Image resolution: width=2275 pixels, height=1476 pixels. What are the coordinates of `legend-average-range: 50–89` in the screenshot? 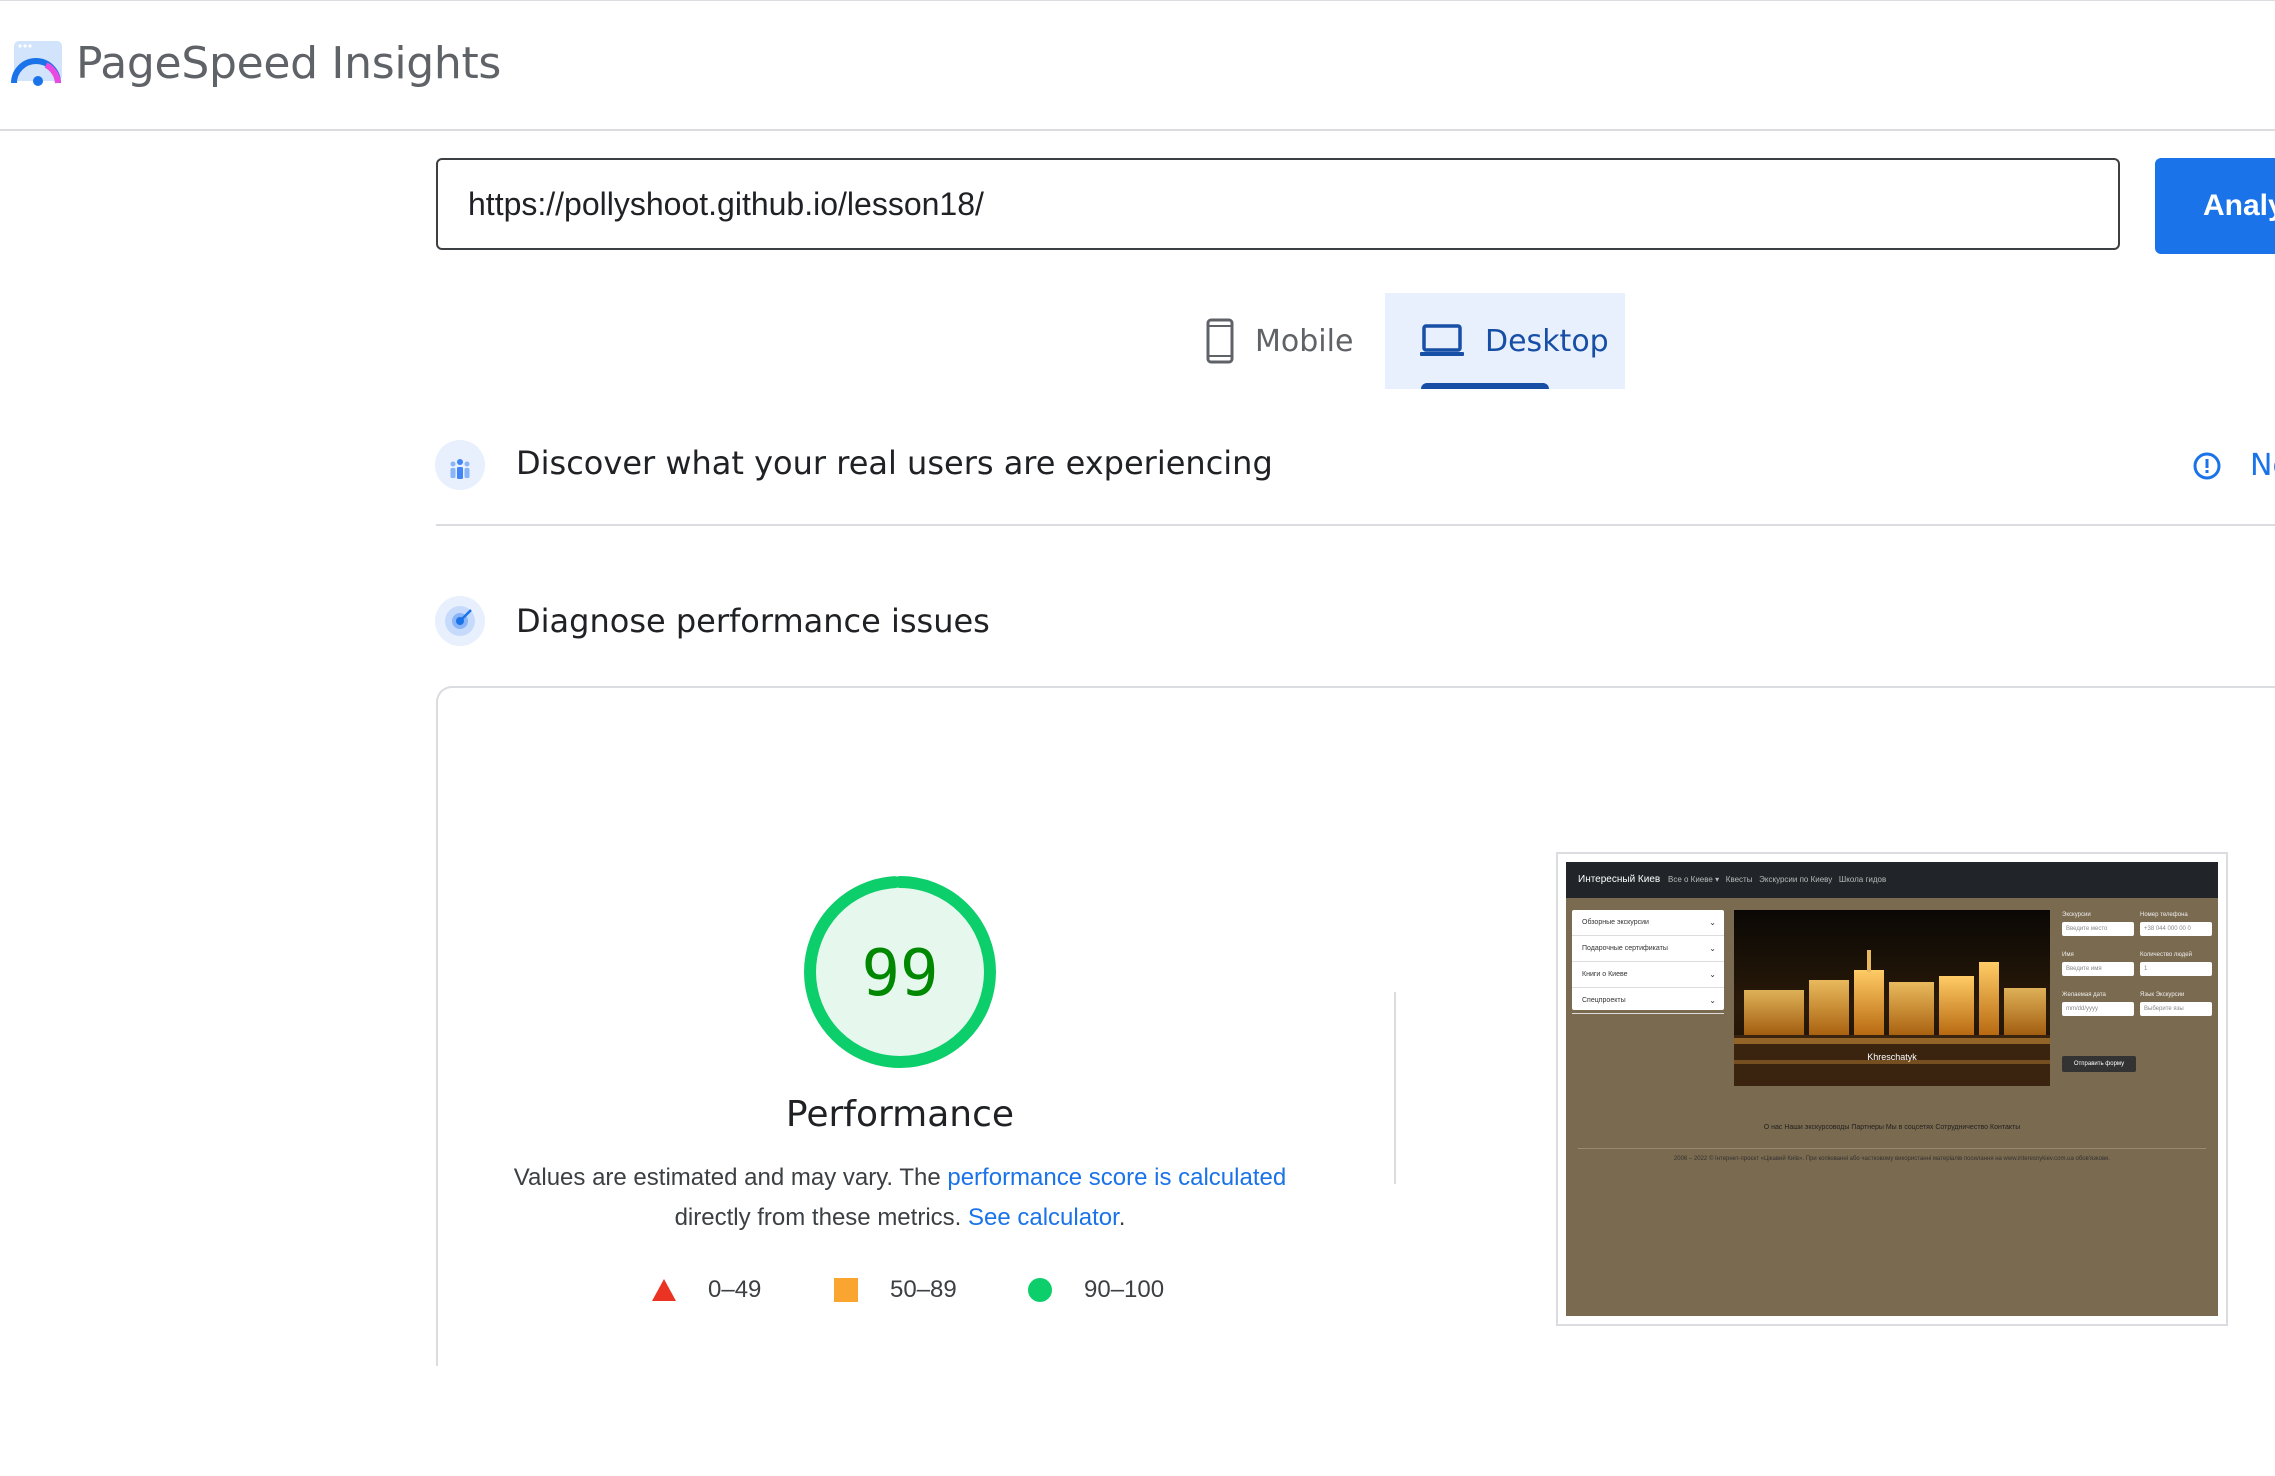 It's located at (923, 1289).